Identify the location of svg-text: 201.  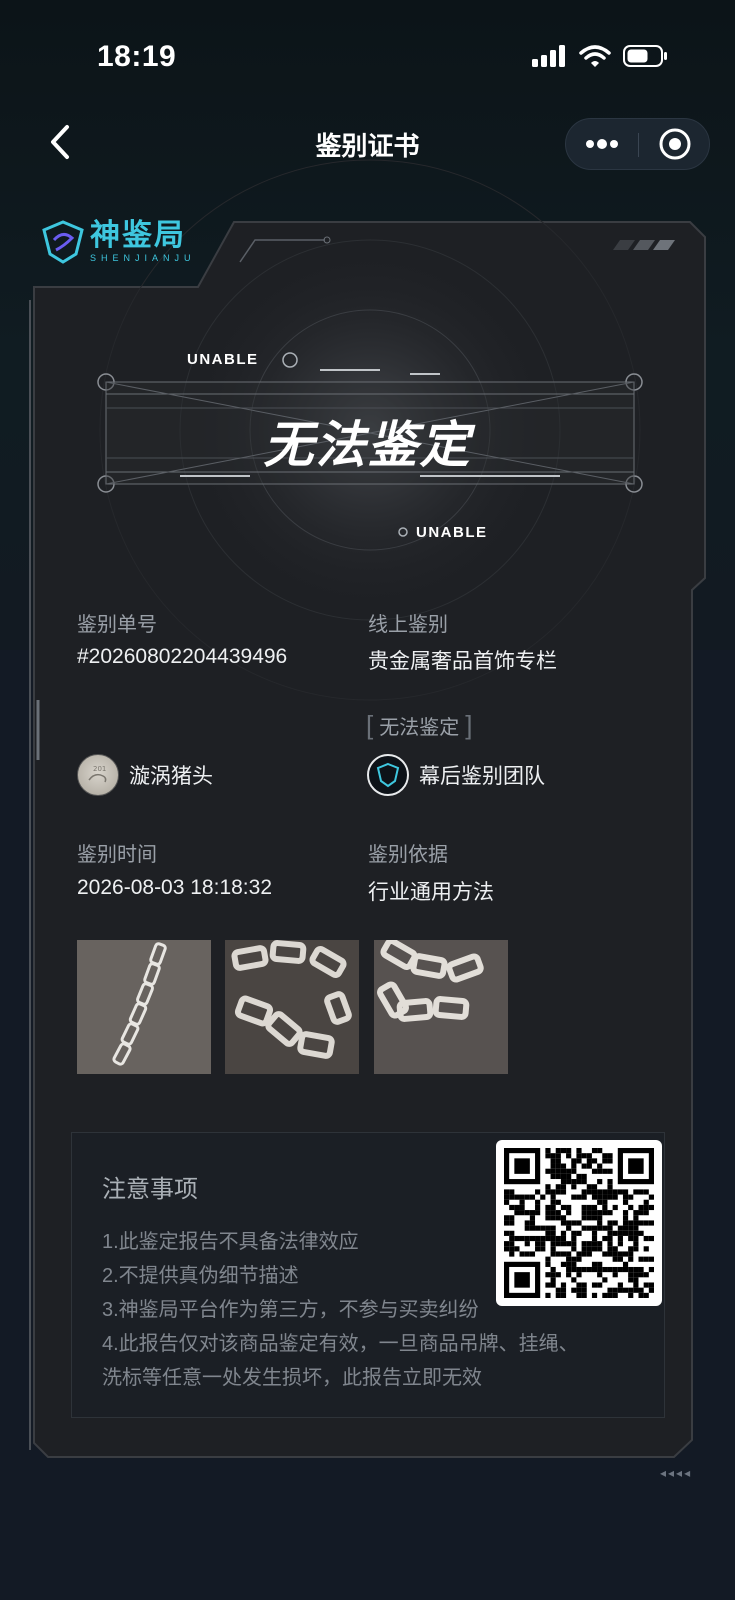
(99, 769).